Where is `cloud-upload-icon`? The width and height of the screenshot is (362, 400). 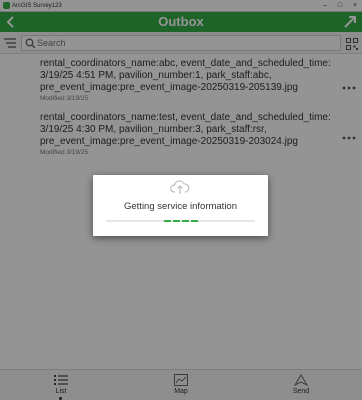
cloud-upload-icon is located at coordinates (180, 187).